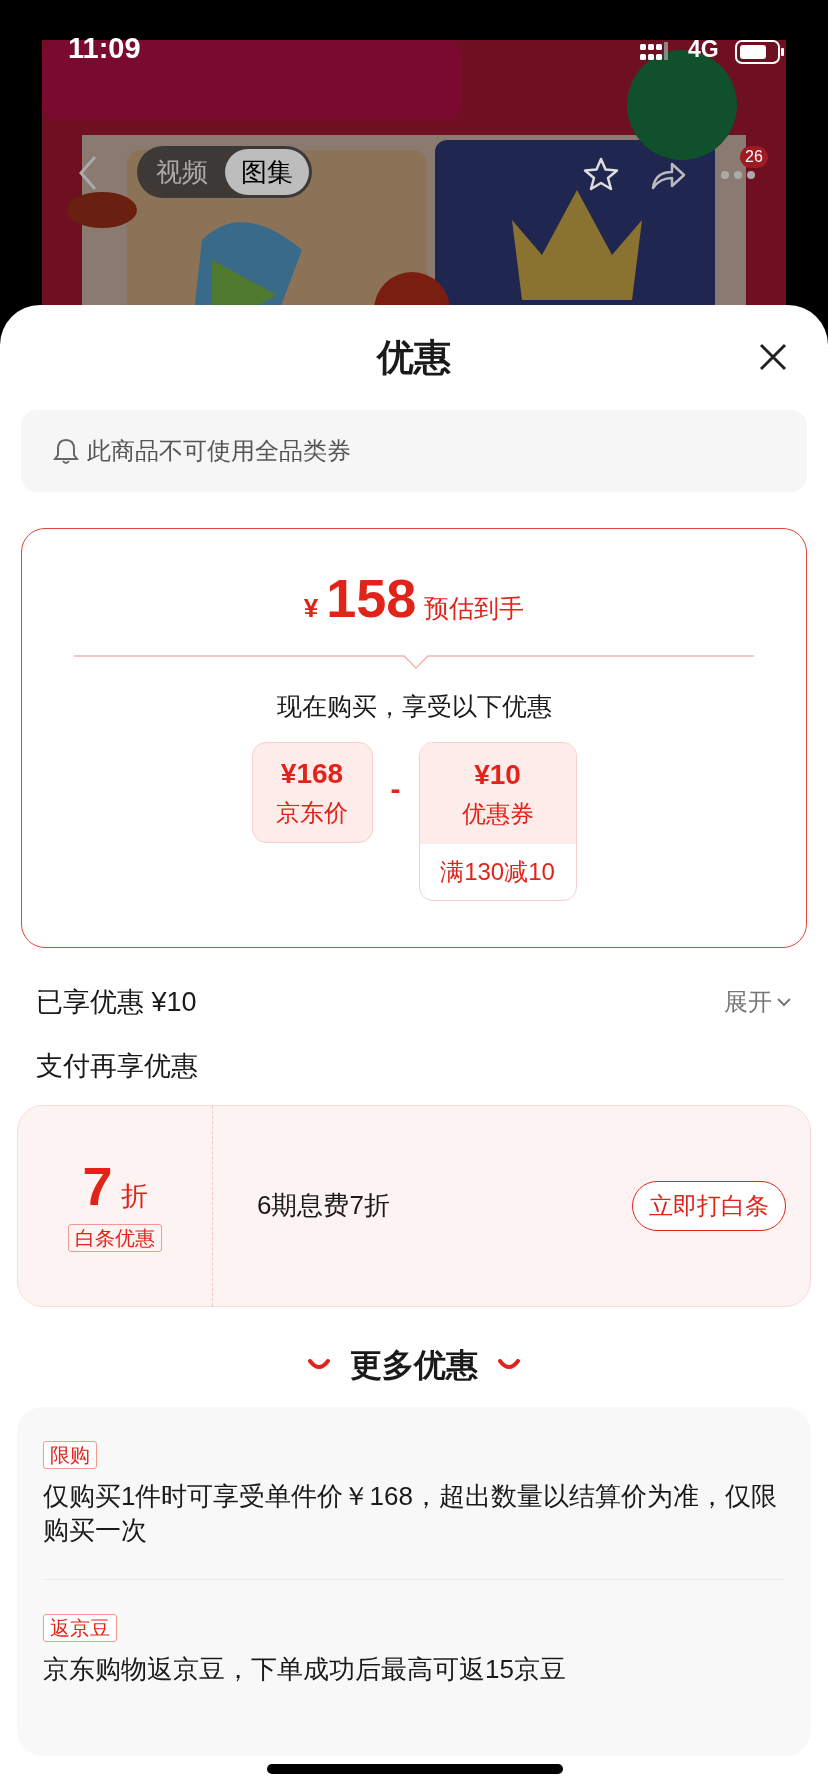  What do you see at coordinates (497, 814) in the screenshot?
I see `coupon-label: 优惠券` at bounding box center [497, 814].